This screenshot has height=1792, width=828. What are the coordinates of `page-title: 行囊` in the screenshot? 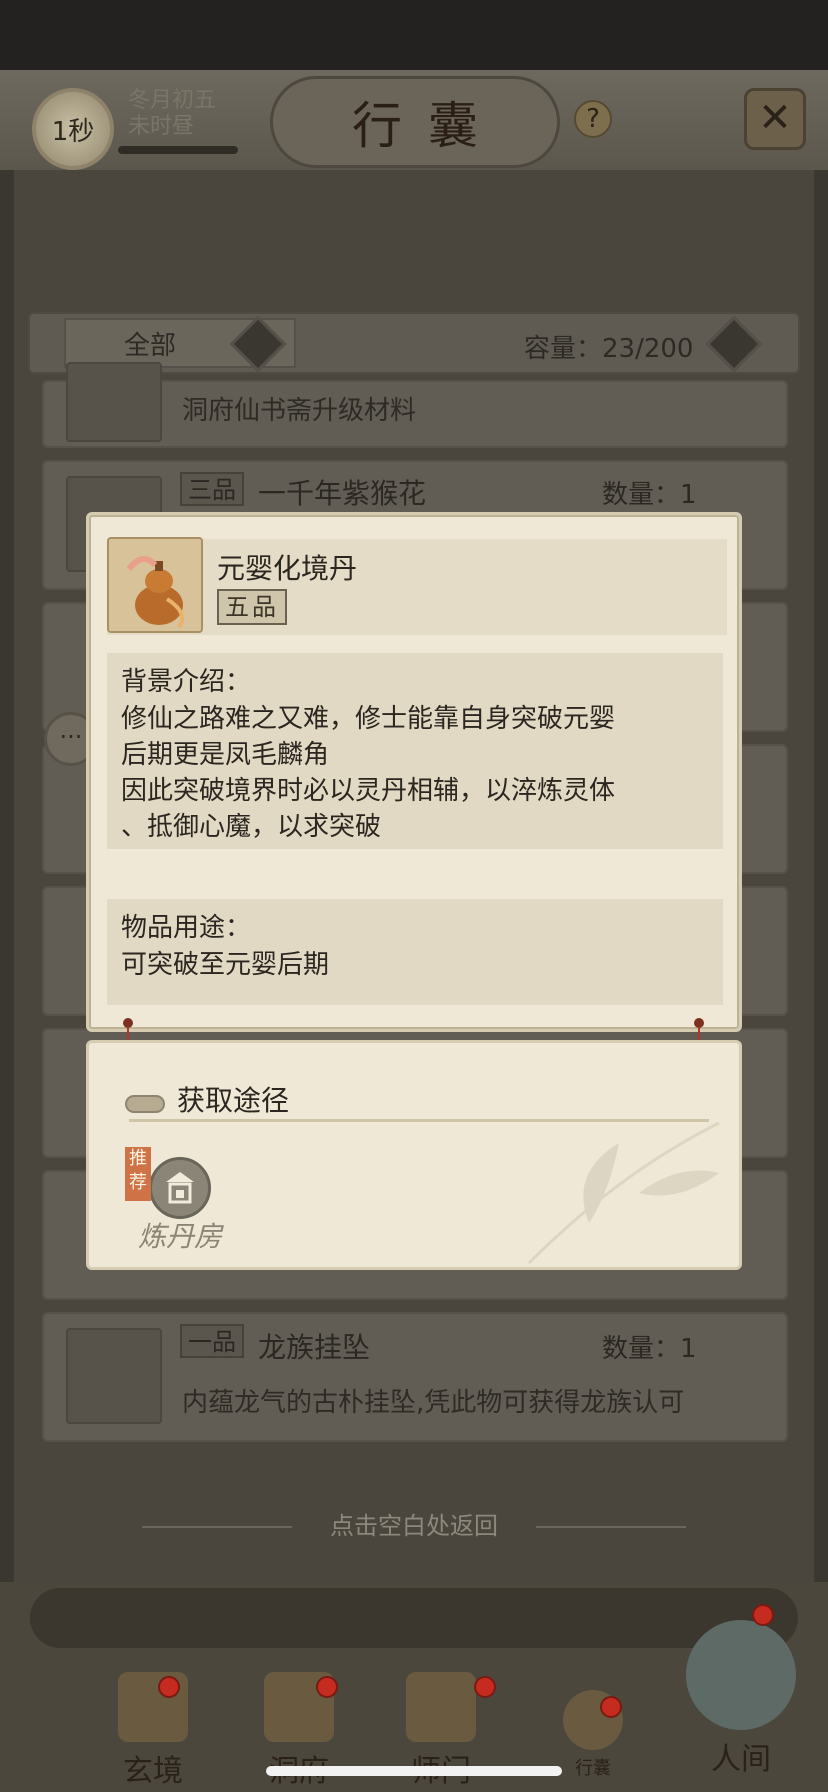 It's located at (415, 122).